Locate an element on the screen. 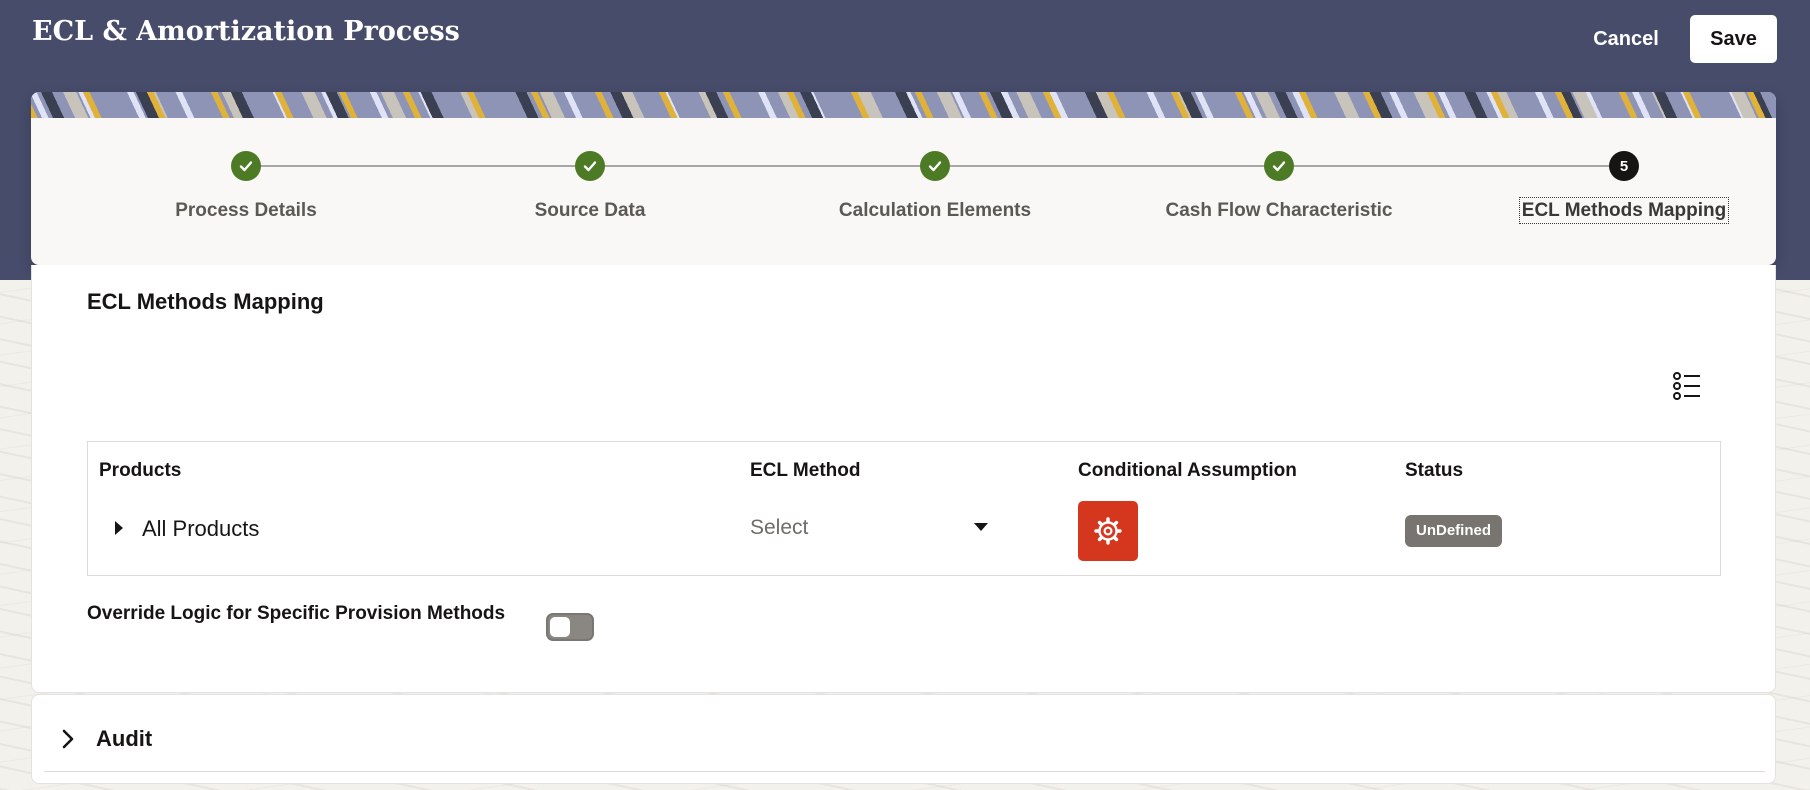  section-title: ECL Methods Mapping is located at coordinates (205, 301).